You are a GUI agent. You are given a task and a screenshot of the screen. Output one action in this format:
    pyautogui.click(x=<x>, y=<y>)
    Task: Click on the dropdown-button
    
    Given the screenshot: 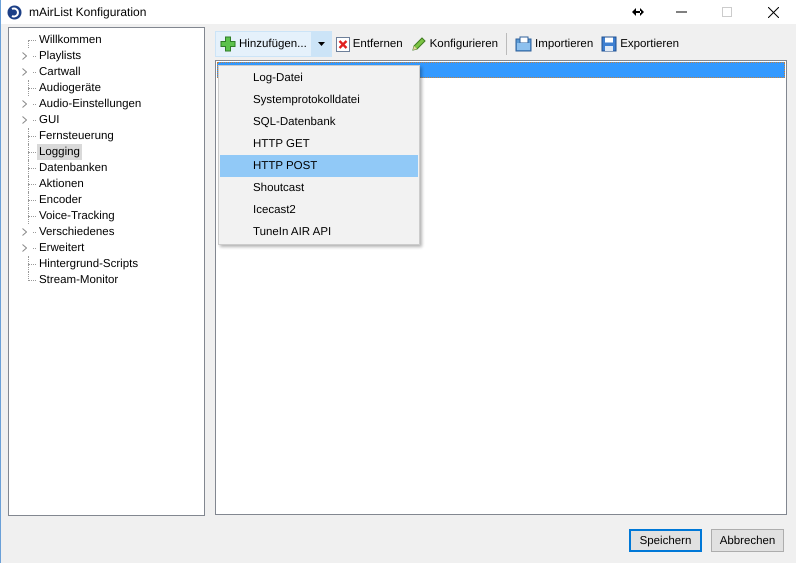 What is the action you would take?
    pyautogui.click(x=320, y=44)
    